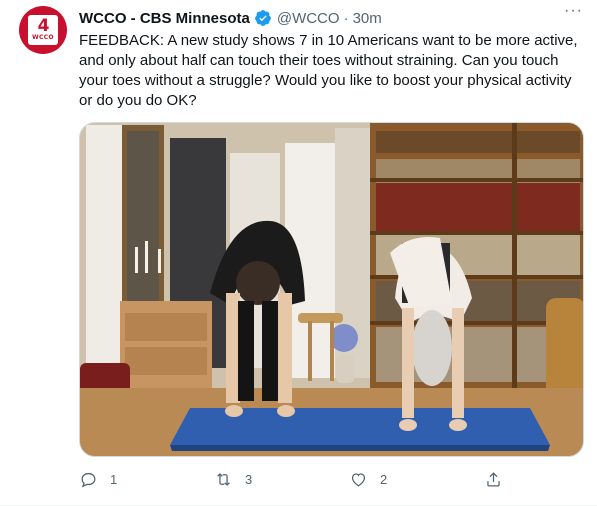 This screenshot has width=597, height=506. Describe the element at coordinates (164, 18) in the screenshot. I see `author-name: WCCO - CBS Minnesota` at that location.